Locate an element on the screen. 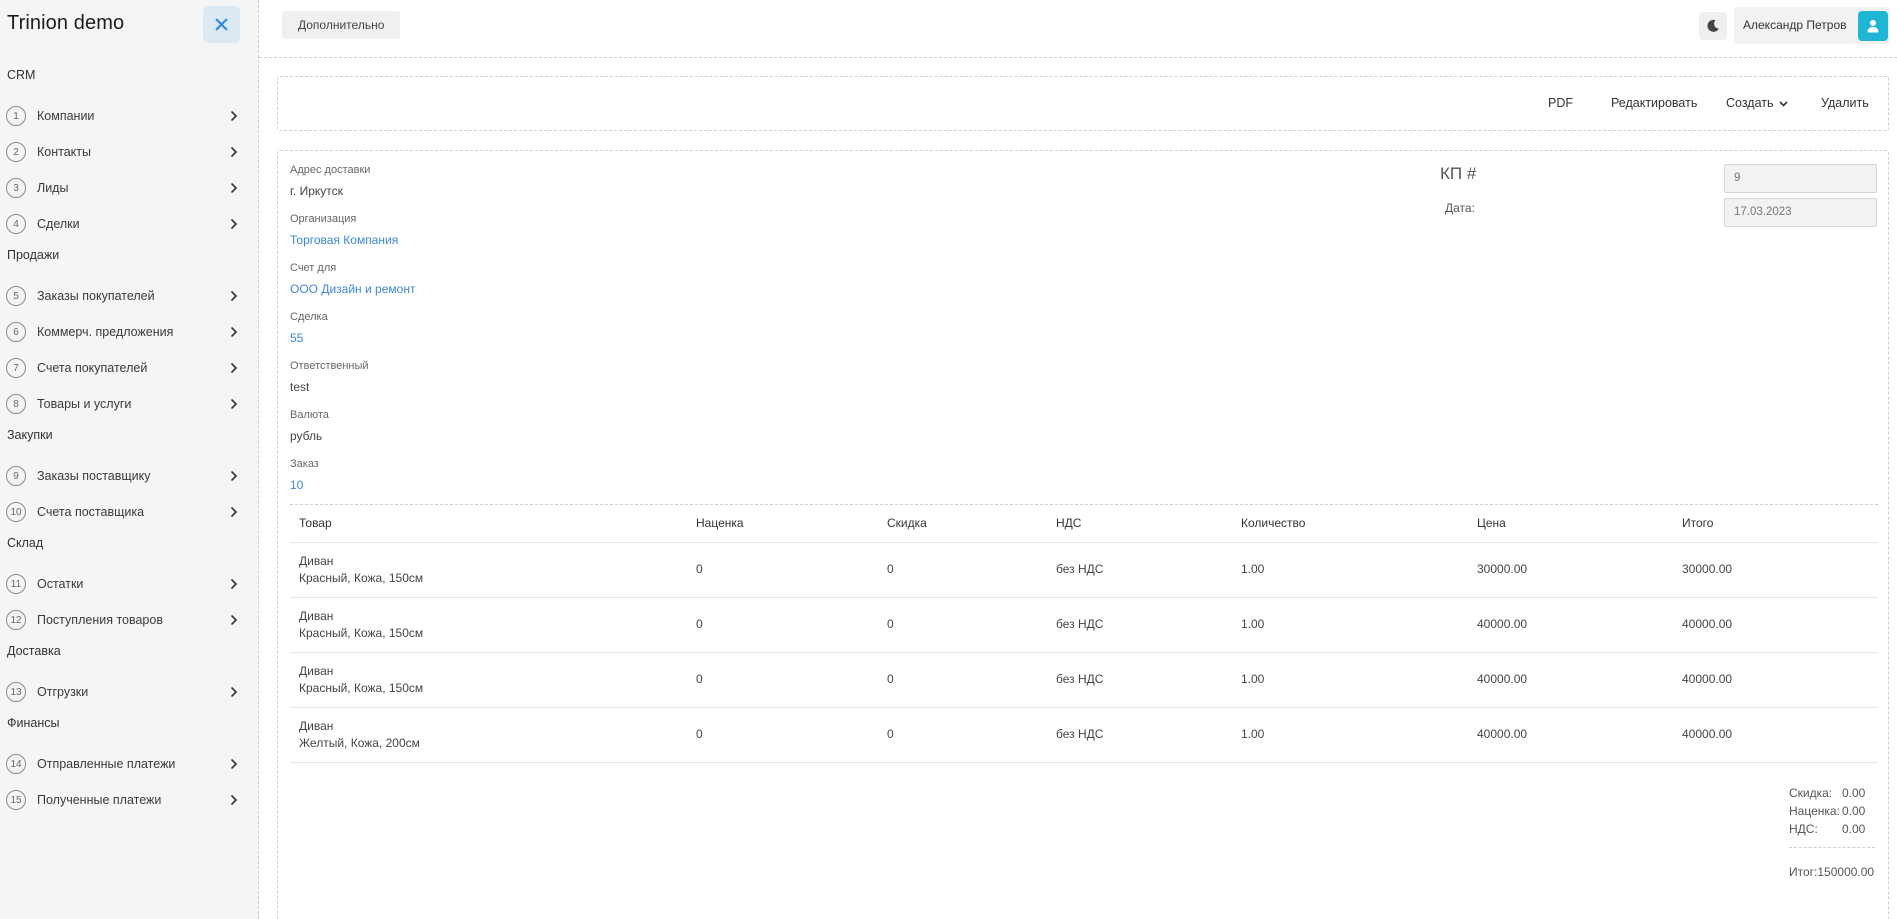 The width and height of the screenshot is (1897, 919). sidebar-item: 3 Лиды is located at coordinates (129, 188).